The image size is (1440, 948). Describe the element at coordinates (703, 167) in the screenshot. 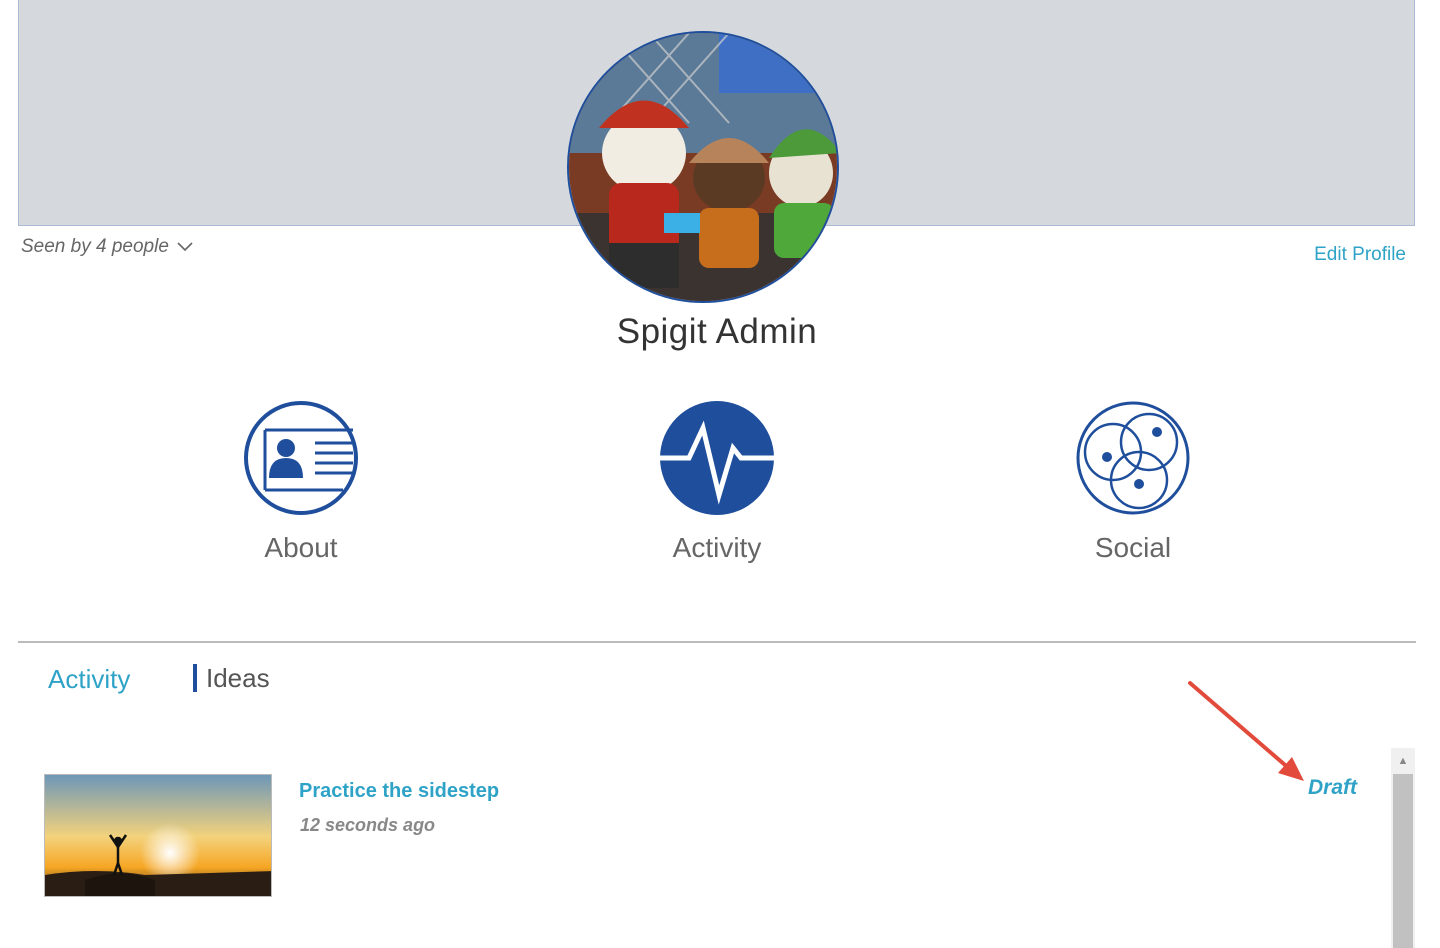

I see `avatar` at that location.